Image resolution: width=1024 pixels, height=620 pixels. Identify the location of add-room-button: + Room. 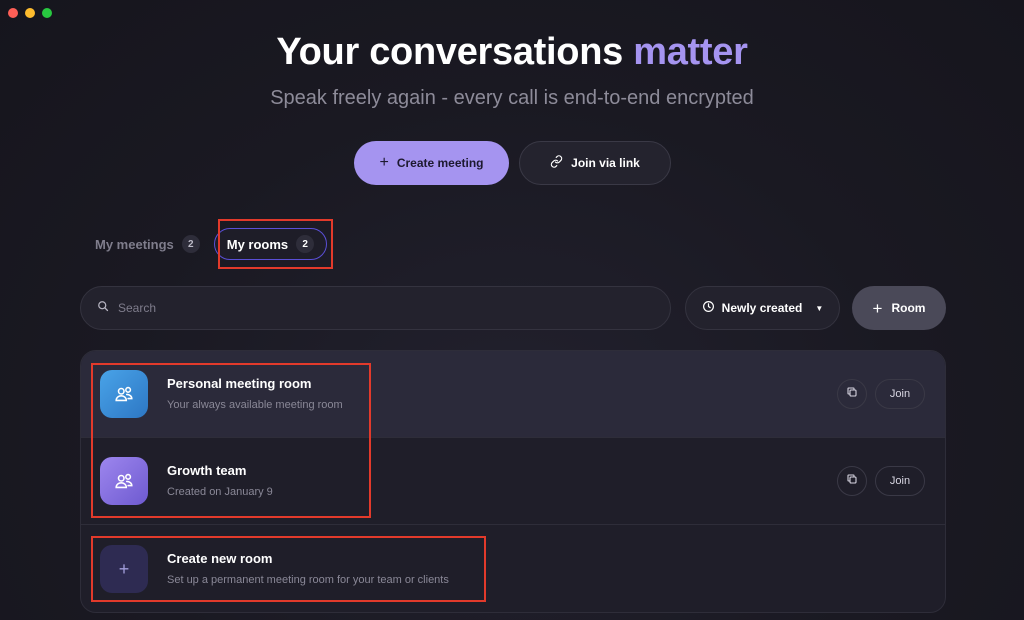
(899, 308).